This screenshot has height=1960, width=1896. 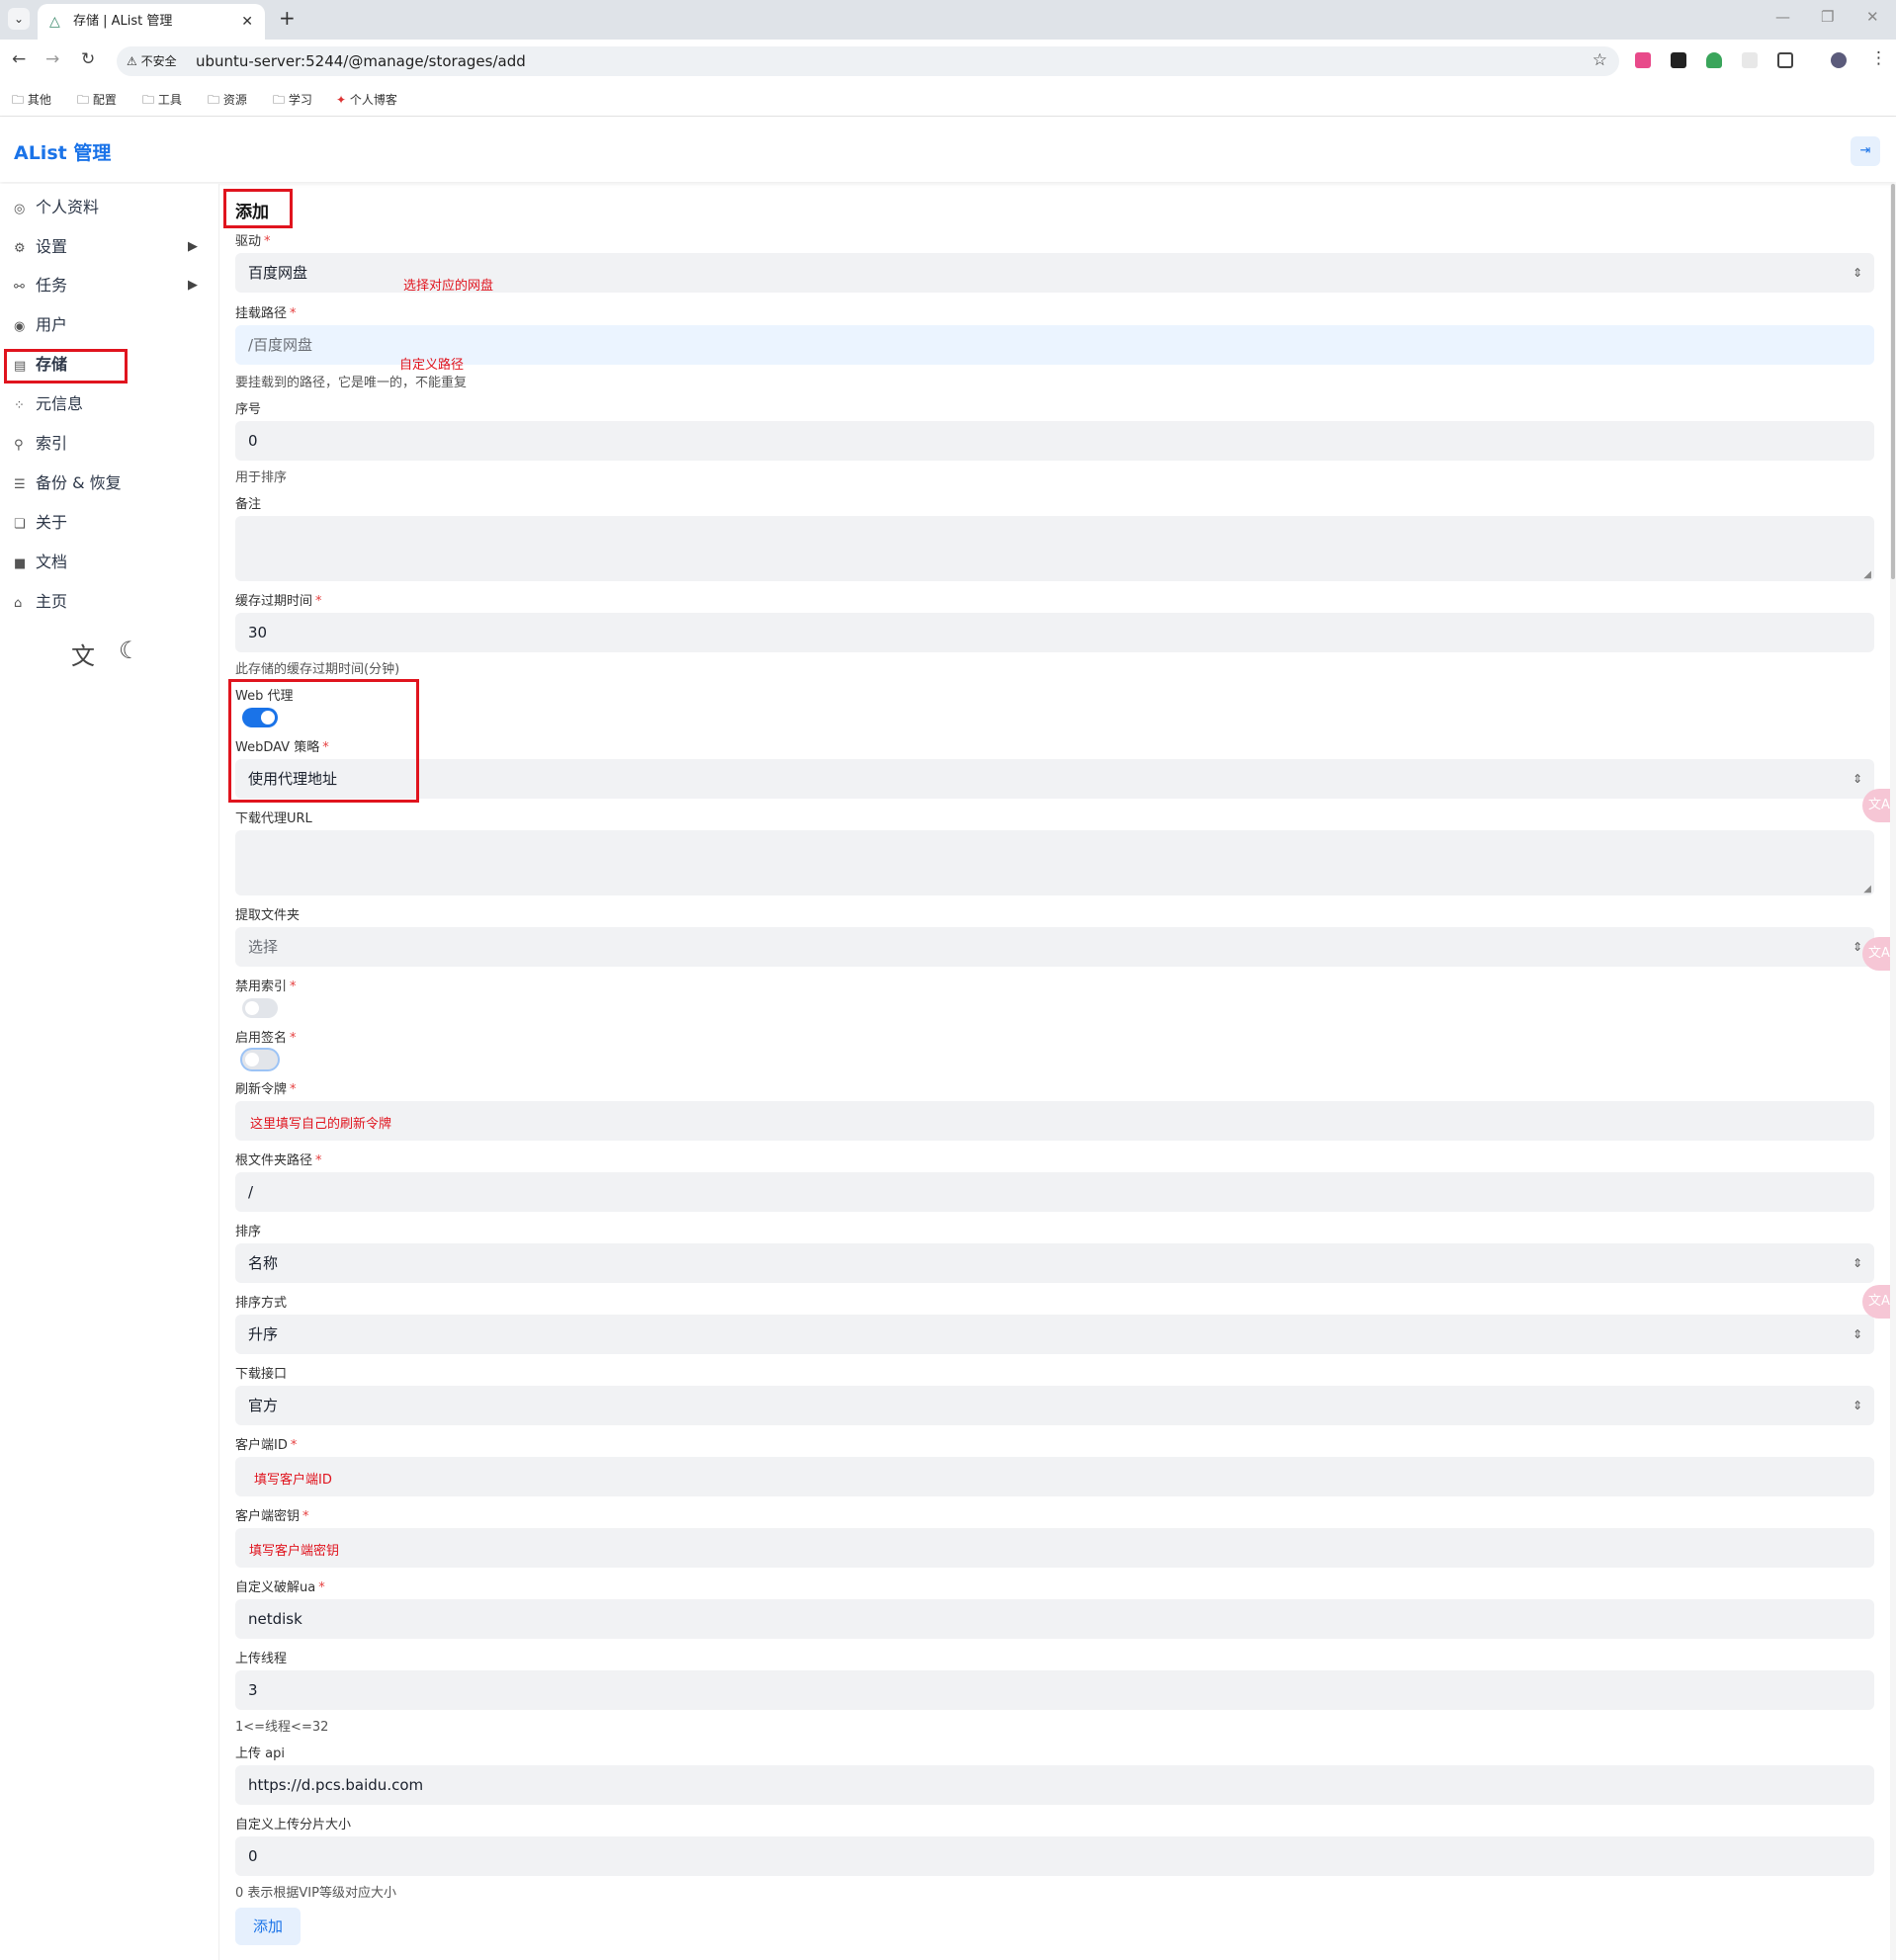 I want to click on book-icon: ■, so click(x=20, y=564).